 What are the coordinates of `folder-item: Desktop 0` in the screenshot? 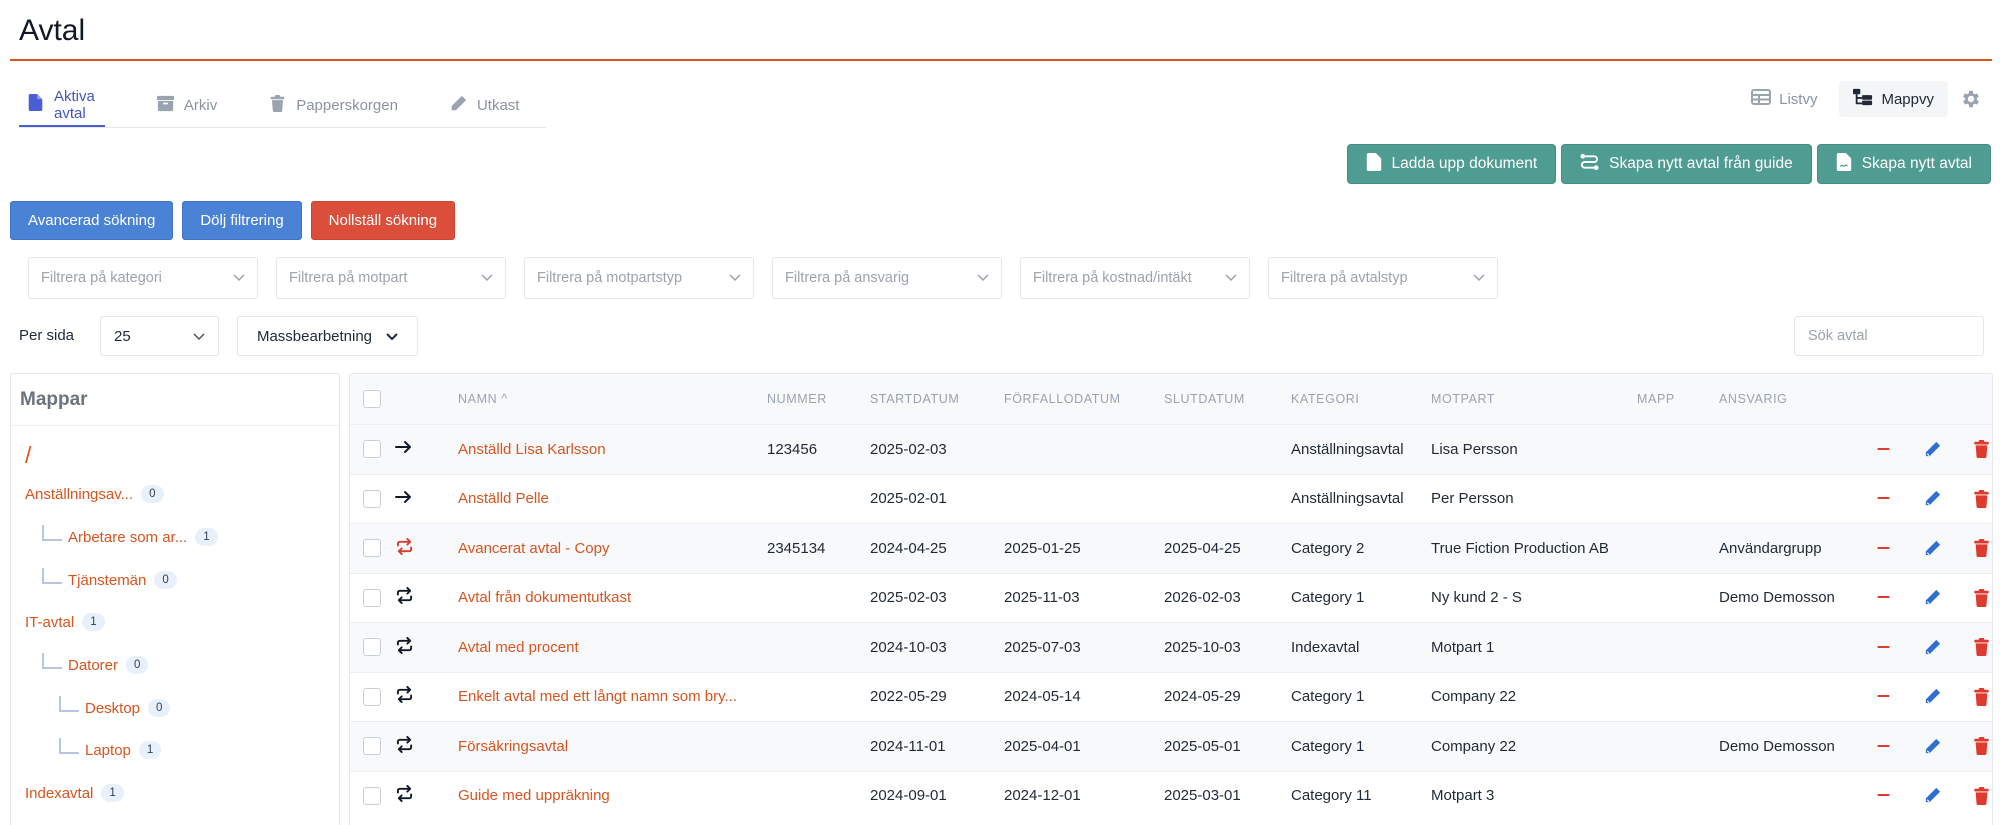 It's located at (115, 706).